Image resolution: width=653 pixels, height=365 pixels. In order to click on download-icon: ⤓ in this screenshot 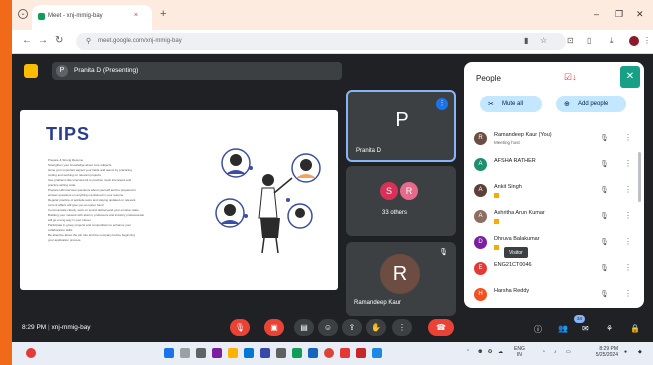, I will do `click(612, 41)`.